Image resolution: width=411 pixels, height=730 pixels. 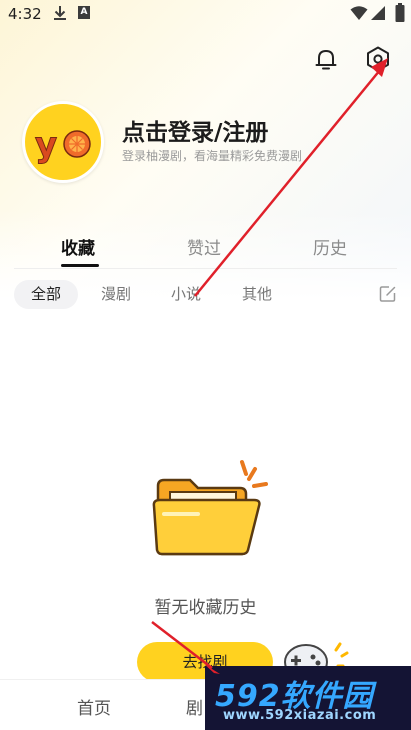 I want to click on edit-icon, so click(x=388, y=294).